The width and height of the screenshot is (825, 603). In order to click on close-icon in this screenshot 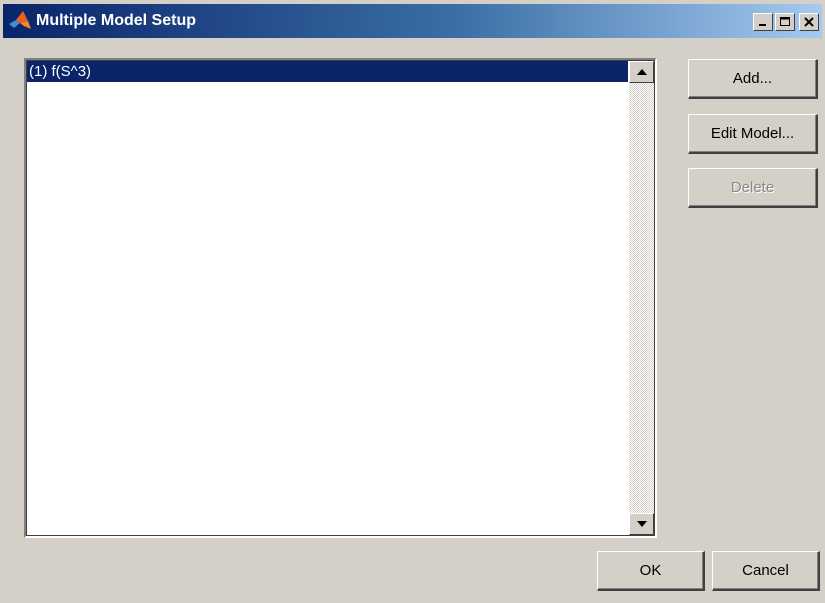, I will do `click(809, 22)`.